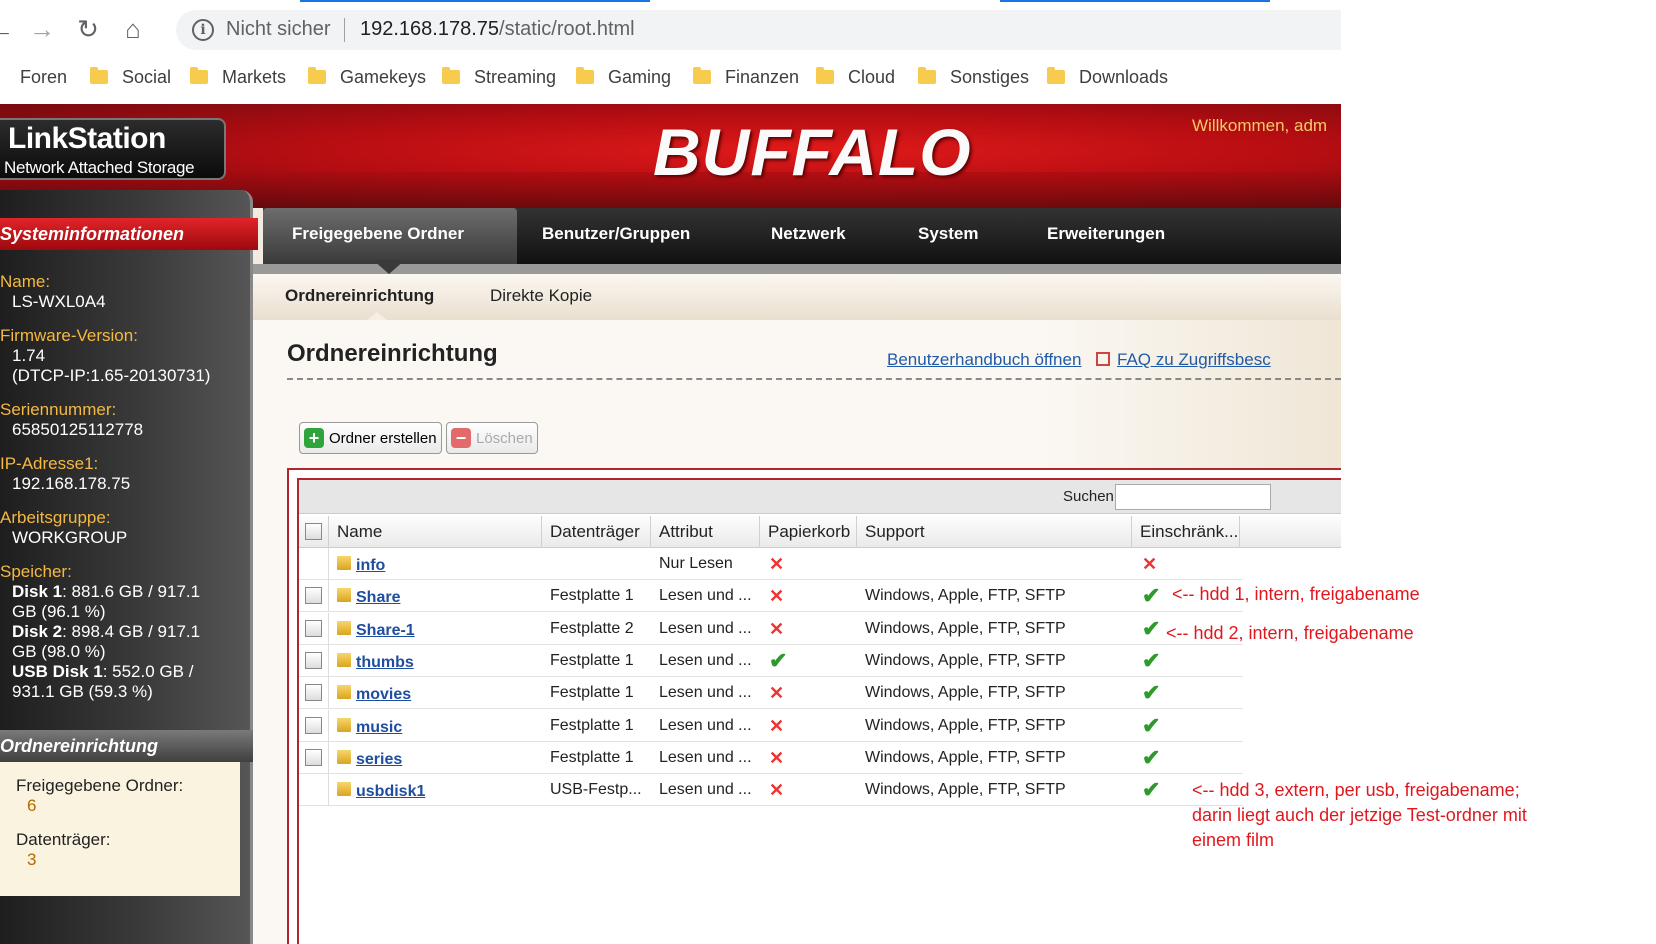 This screenshot has width=1656, height=944. I want to click on column-support: Support, so click(994, 532).